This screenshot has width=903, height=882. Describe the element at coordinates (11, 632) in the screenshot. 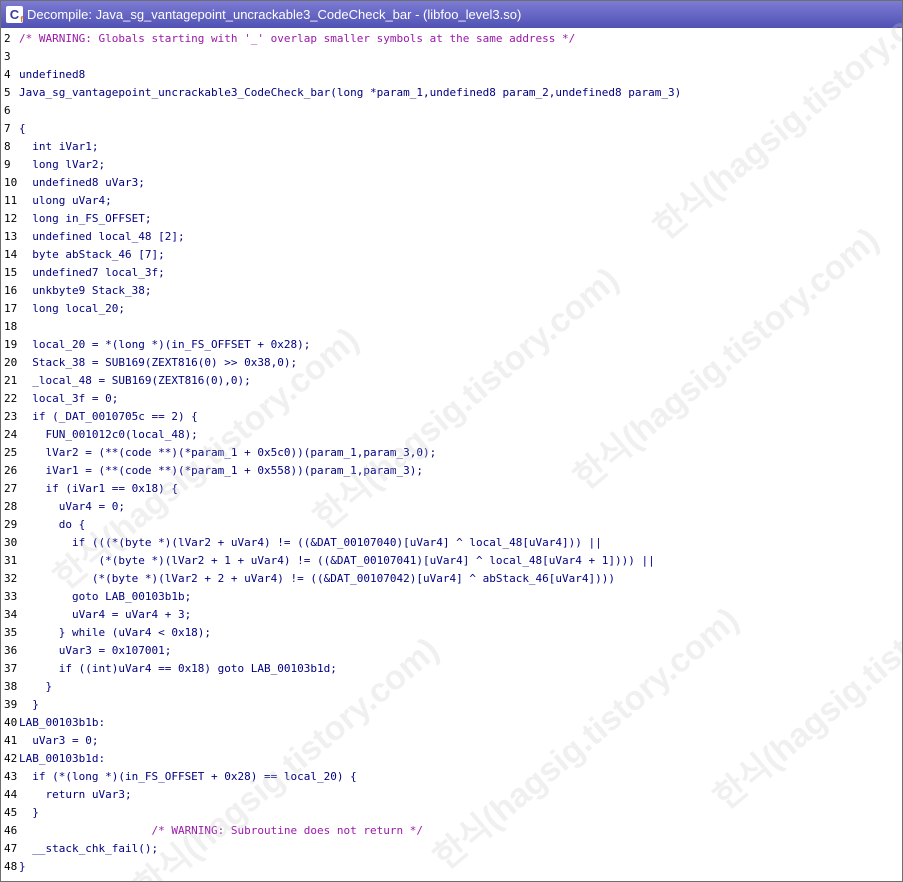

I see `line-number: 35` at that location.